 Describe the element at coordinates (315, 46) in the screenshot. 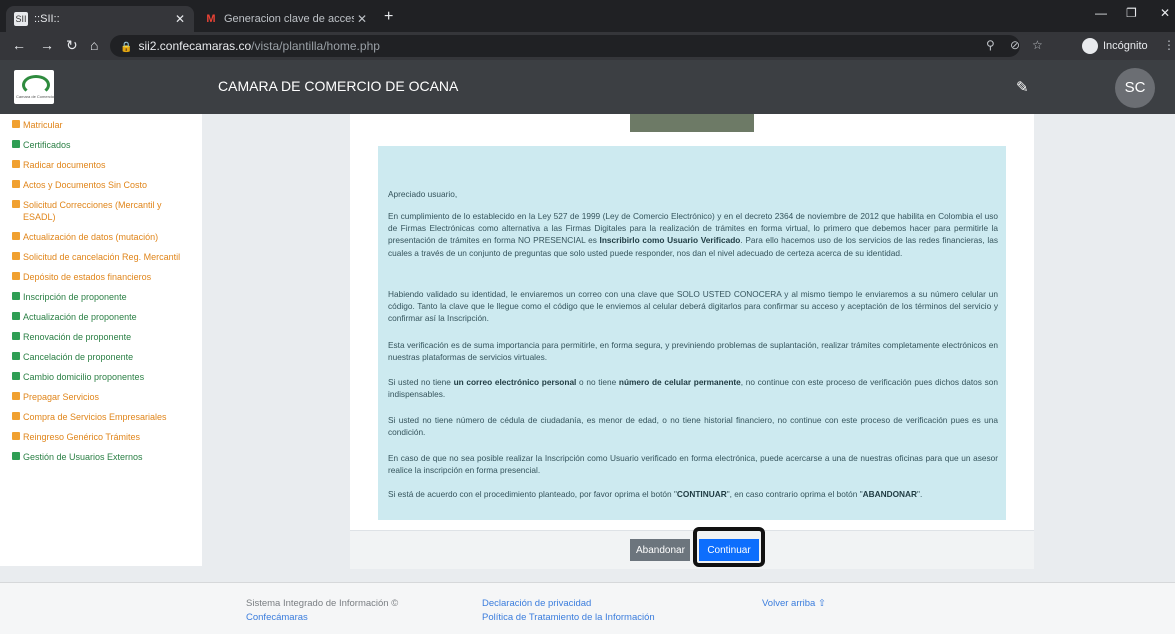

I see `url-path: /vista/plantilla/home.php` at that location.